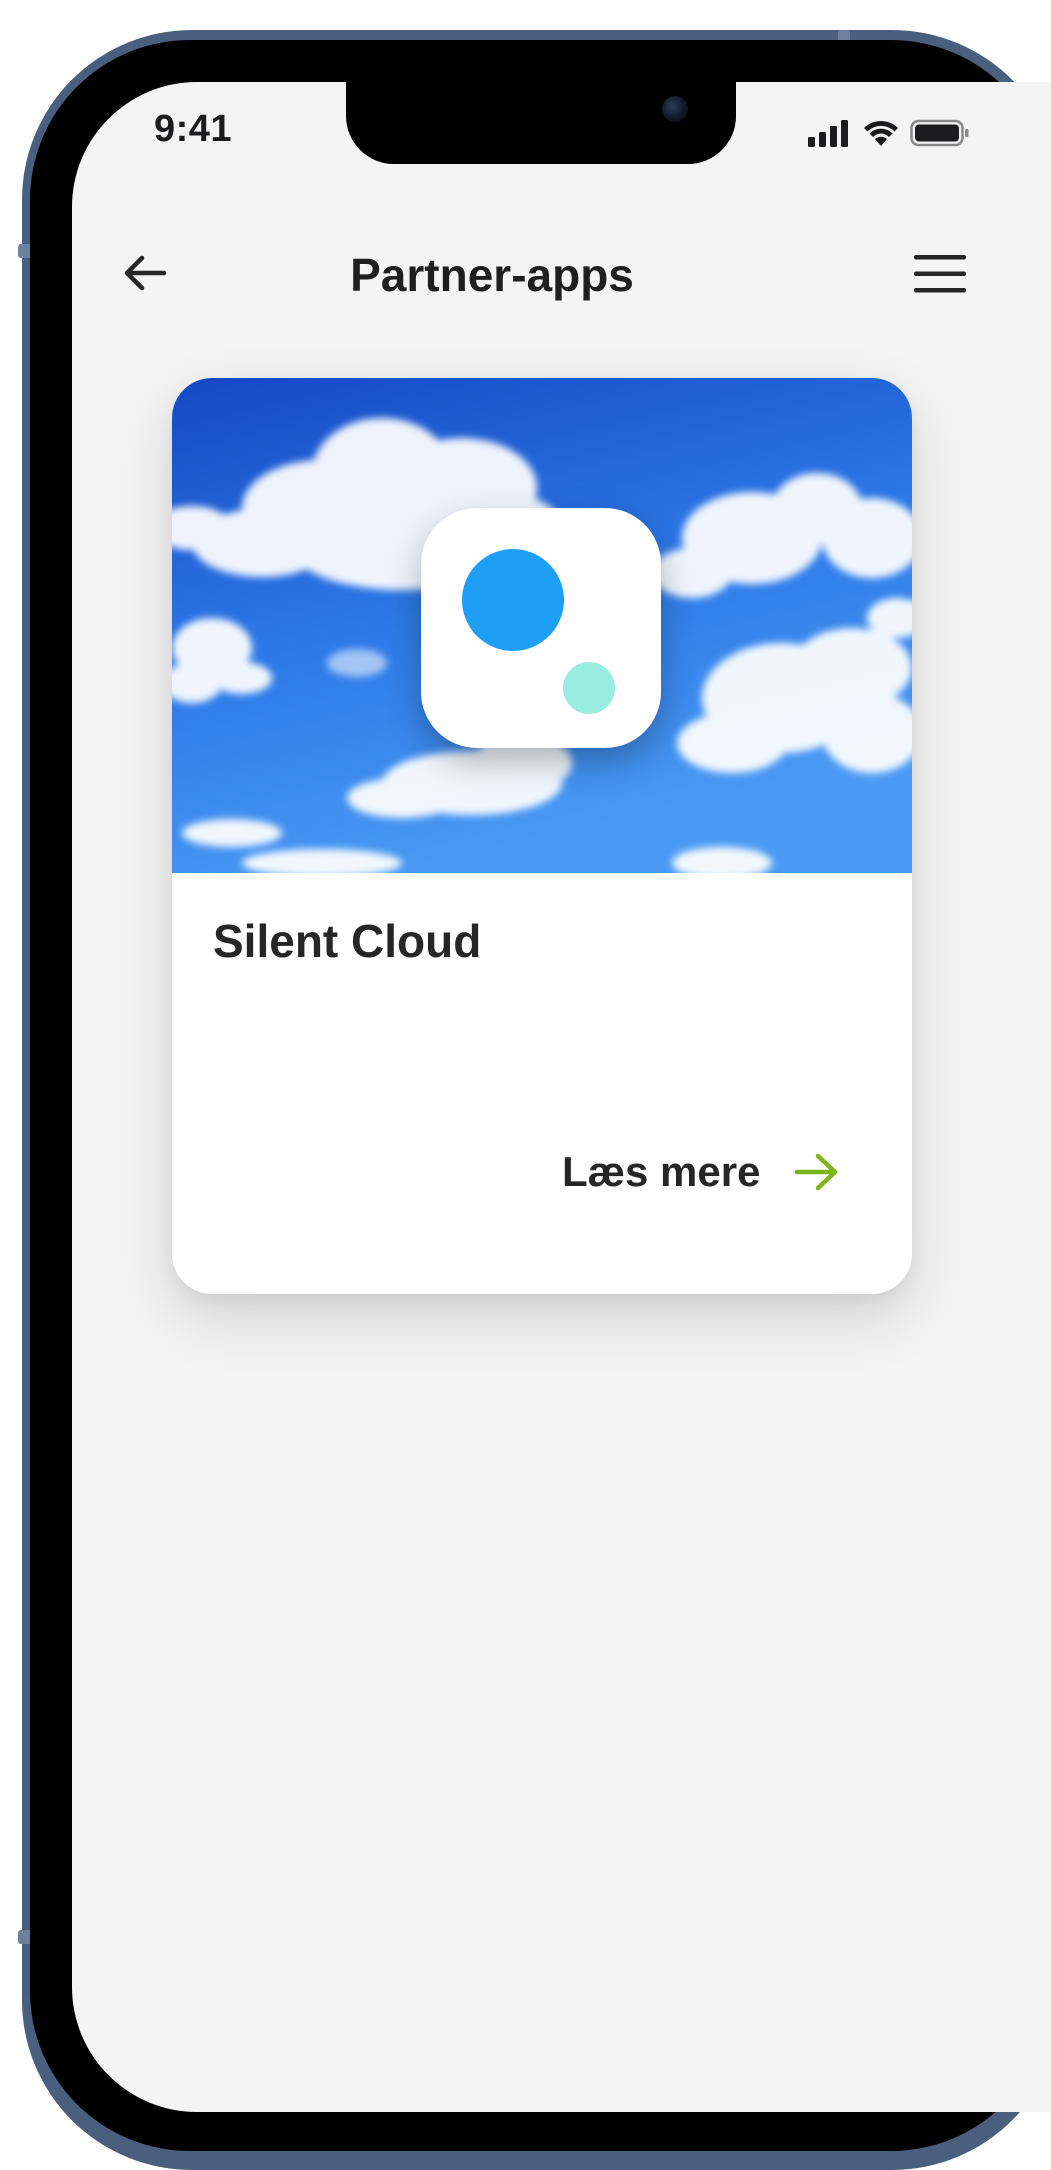  What do you see at coordinates (513, 600) in the screenshot?
I see `app-icon-large-dot` at bounding box center [513, 600].